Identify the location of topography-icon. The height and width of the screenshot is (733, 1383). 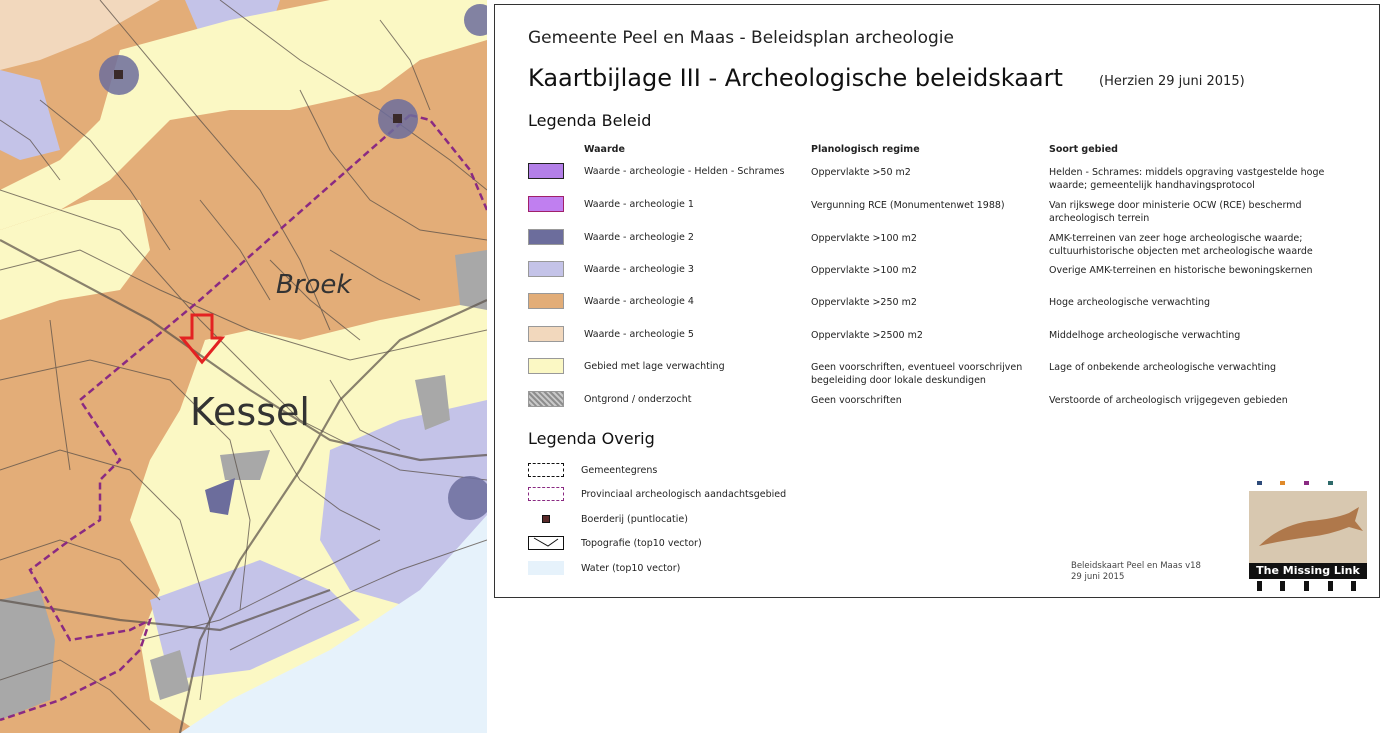
(546, 543).